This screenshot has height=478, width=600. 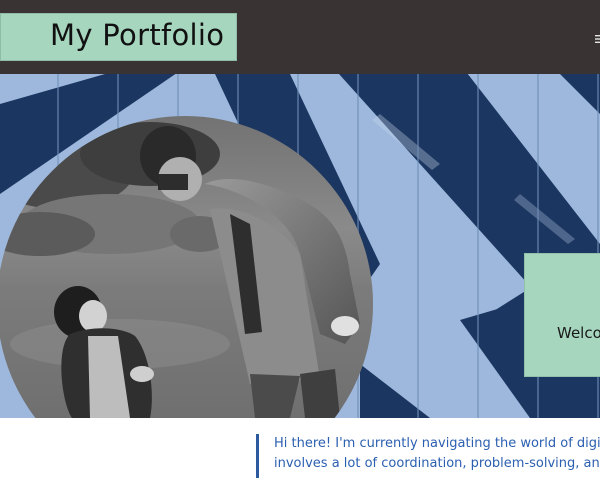 What do you see at coordinates (578, 333) in the screenshot?
I see `welcome-heading: Welco` at bounding box center [578, 333].